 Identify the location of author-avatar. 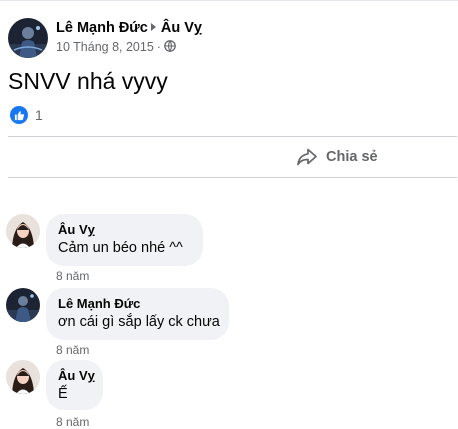
(28, 38).